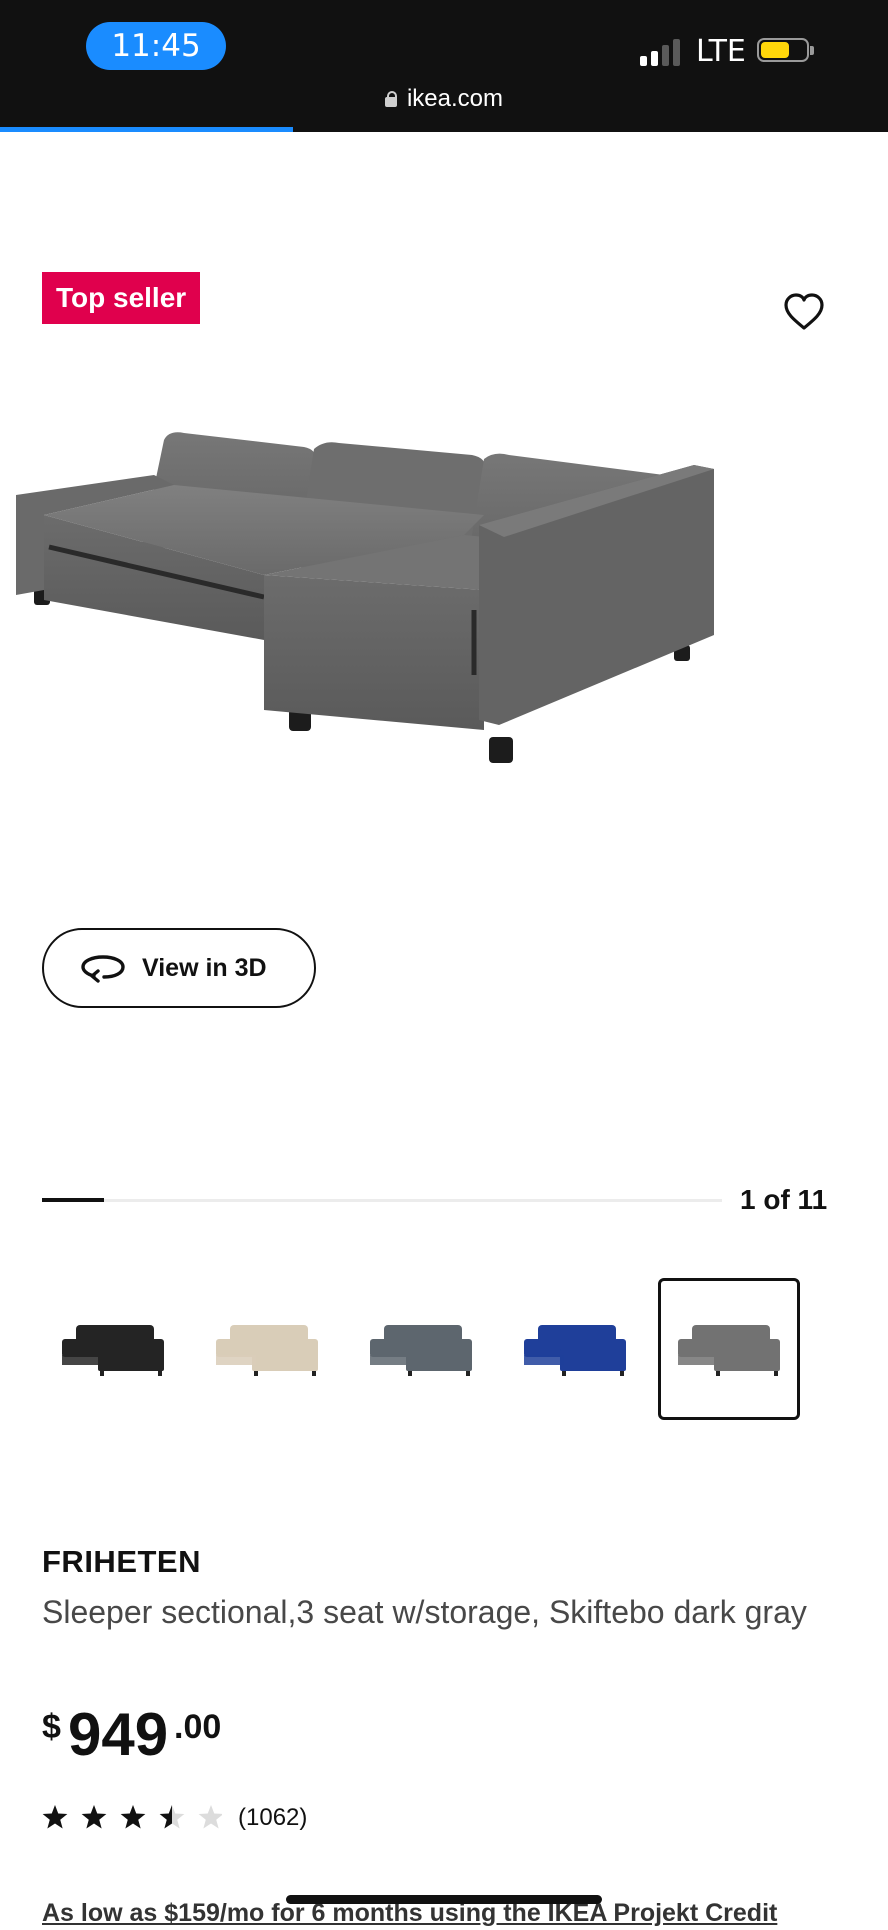  What do you see at coordinates (444, 66) in the screenshot?
I see `browser-top-bar: 11:45 LTE ikea.com` at bounding box center [444, 66].